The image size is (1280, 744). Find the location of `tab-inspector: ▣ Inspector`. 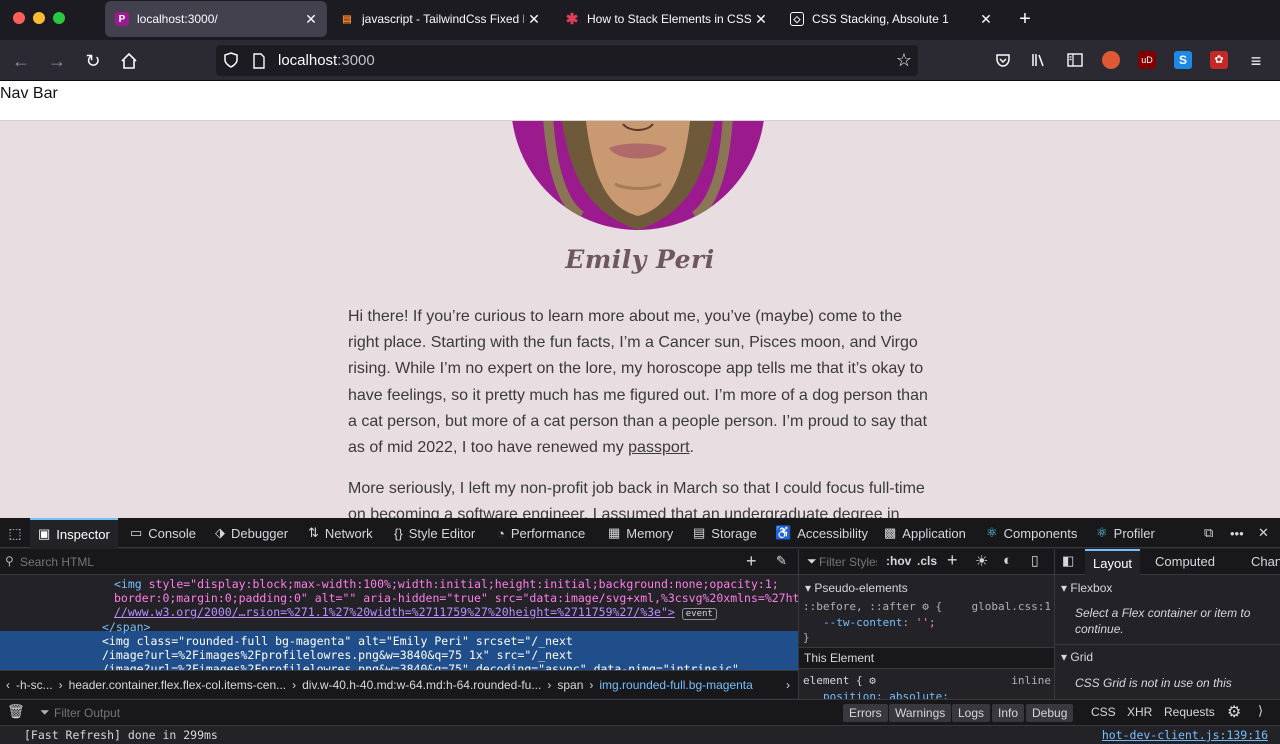

tab-inspector: ▣ Inspector is located at coordinates (74, 533).